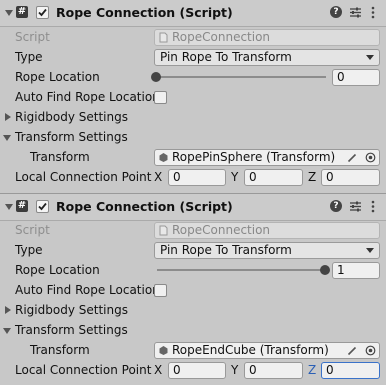 The width and height of the screenshot is (386, 385). I want to click on transform-object-field: RopePinSphere (Transform), so click(267, 157).